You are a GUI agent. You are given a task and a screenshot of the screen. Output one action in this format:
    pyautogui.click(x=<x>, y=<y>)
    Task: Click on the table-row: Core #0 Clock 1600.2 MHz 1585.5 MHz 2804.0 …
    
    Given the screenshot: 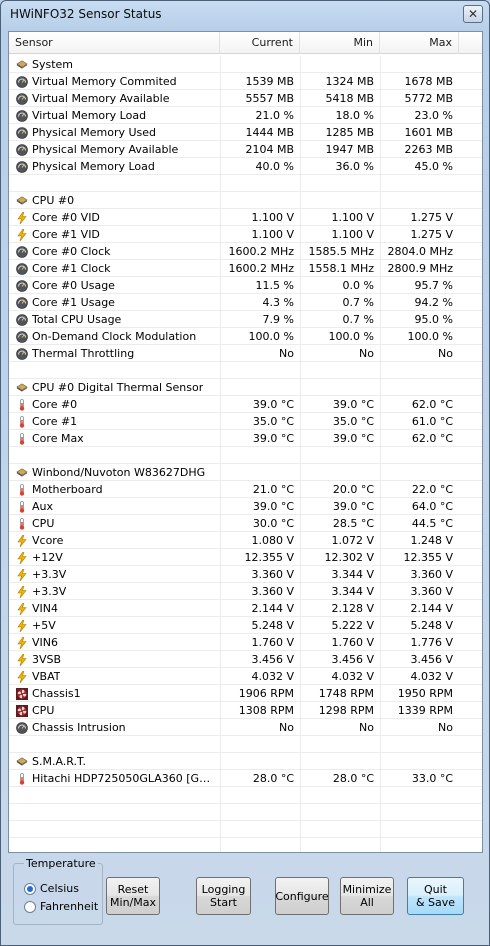 What is the action you would take?
    pyautogui.click(x=245, y=251)
    